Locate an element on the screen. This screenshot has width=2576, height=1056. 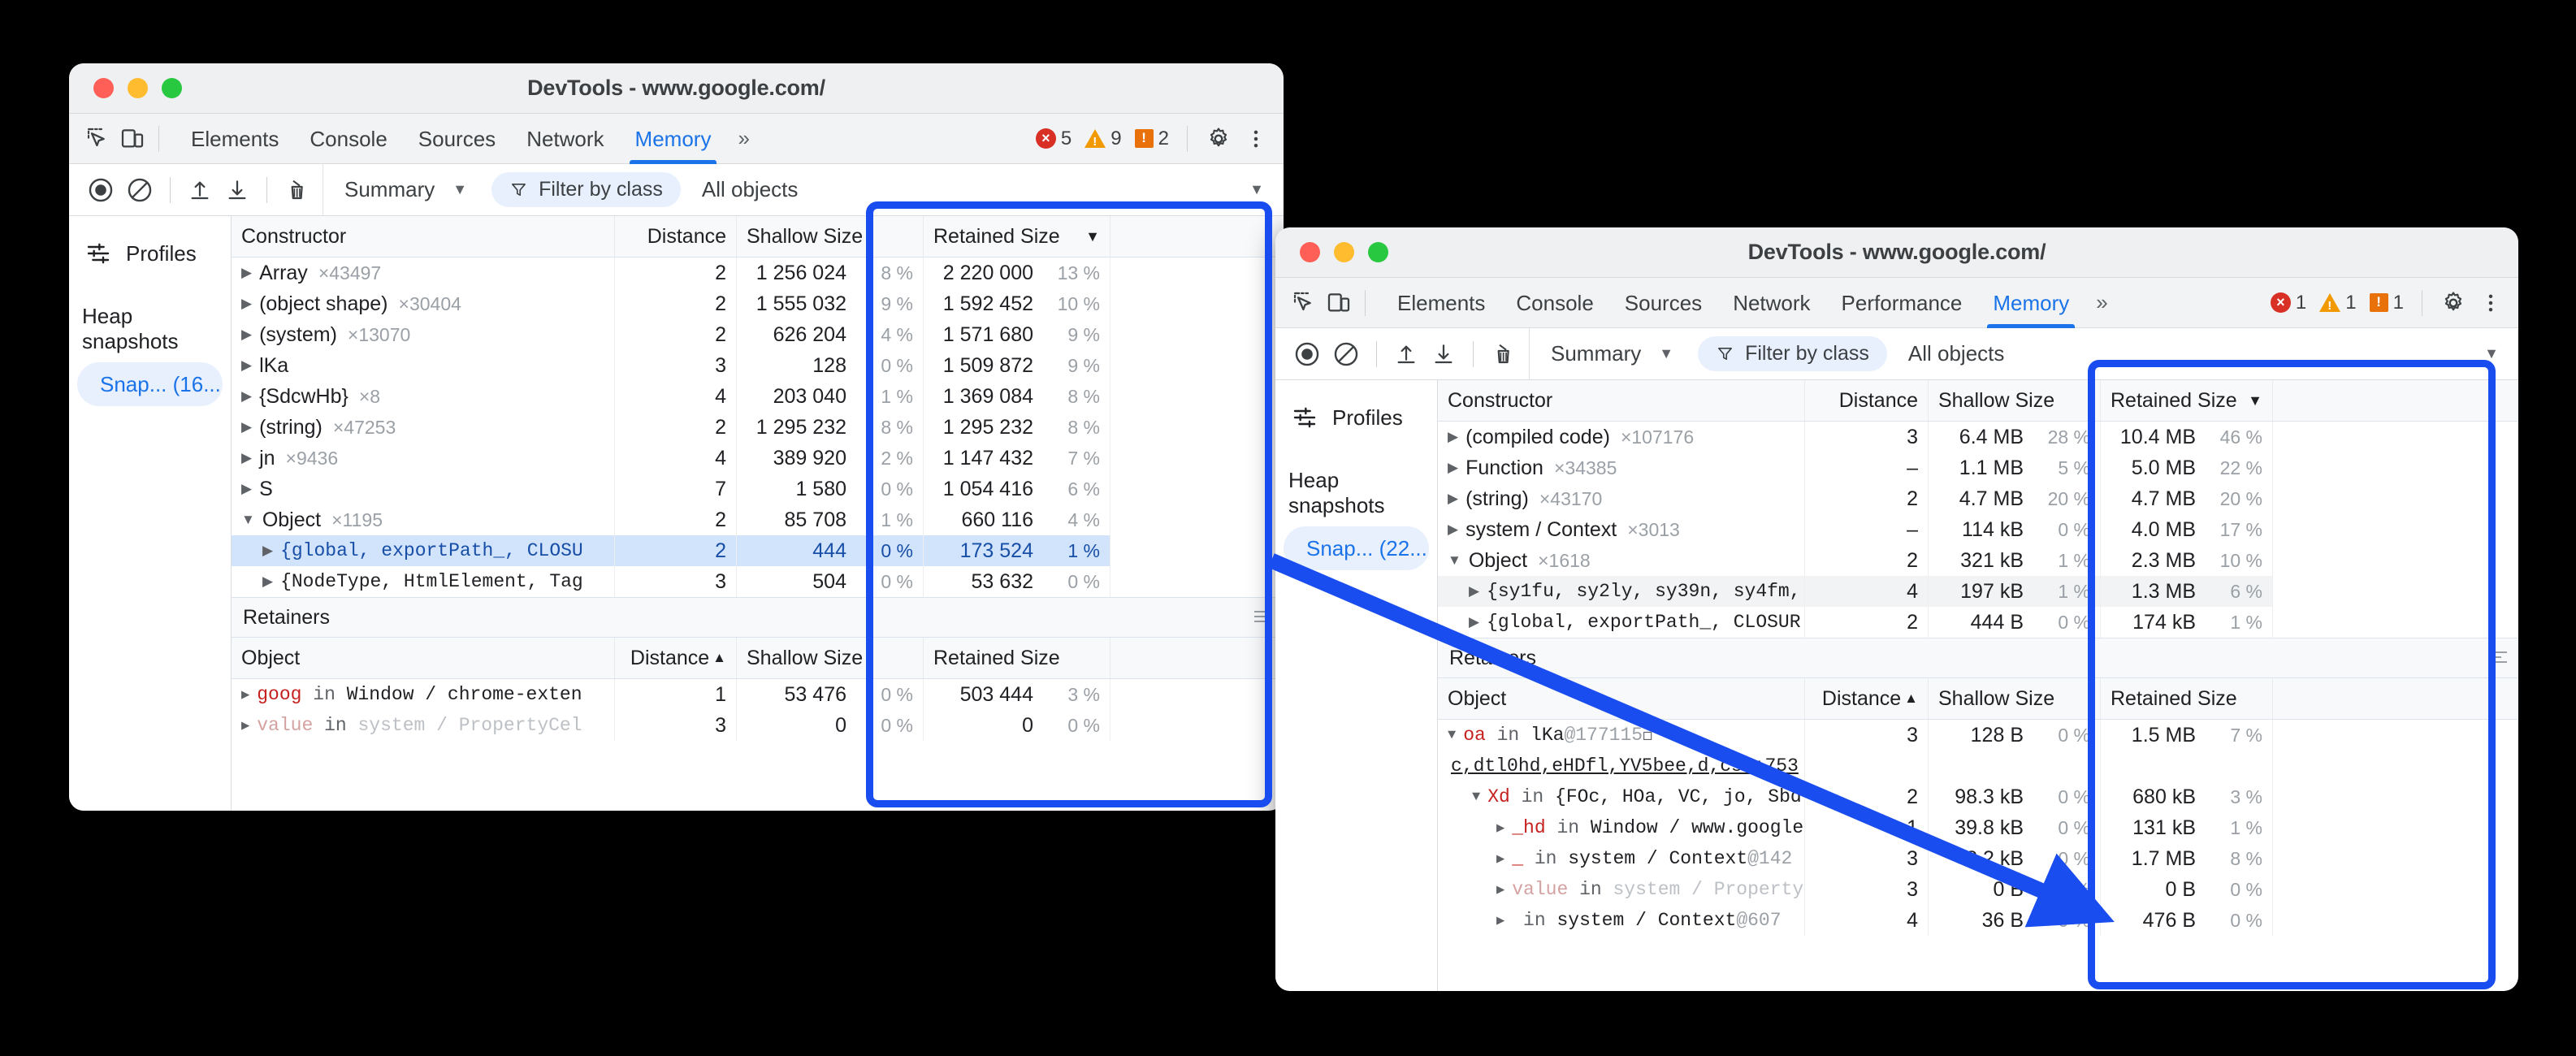
clear-icon is located at coordinates (1346, 354).